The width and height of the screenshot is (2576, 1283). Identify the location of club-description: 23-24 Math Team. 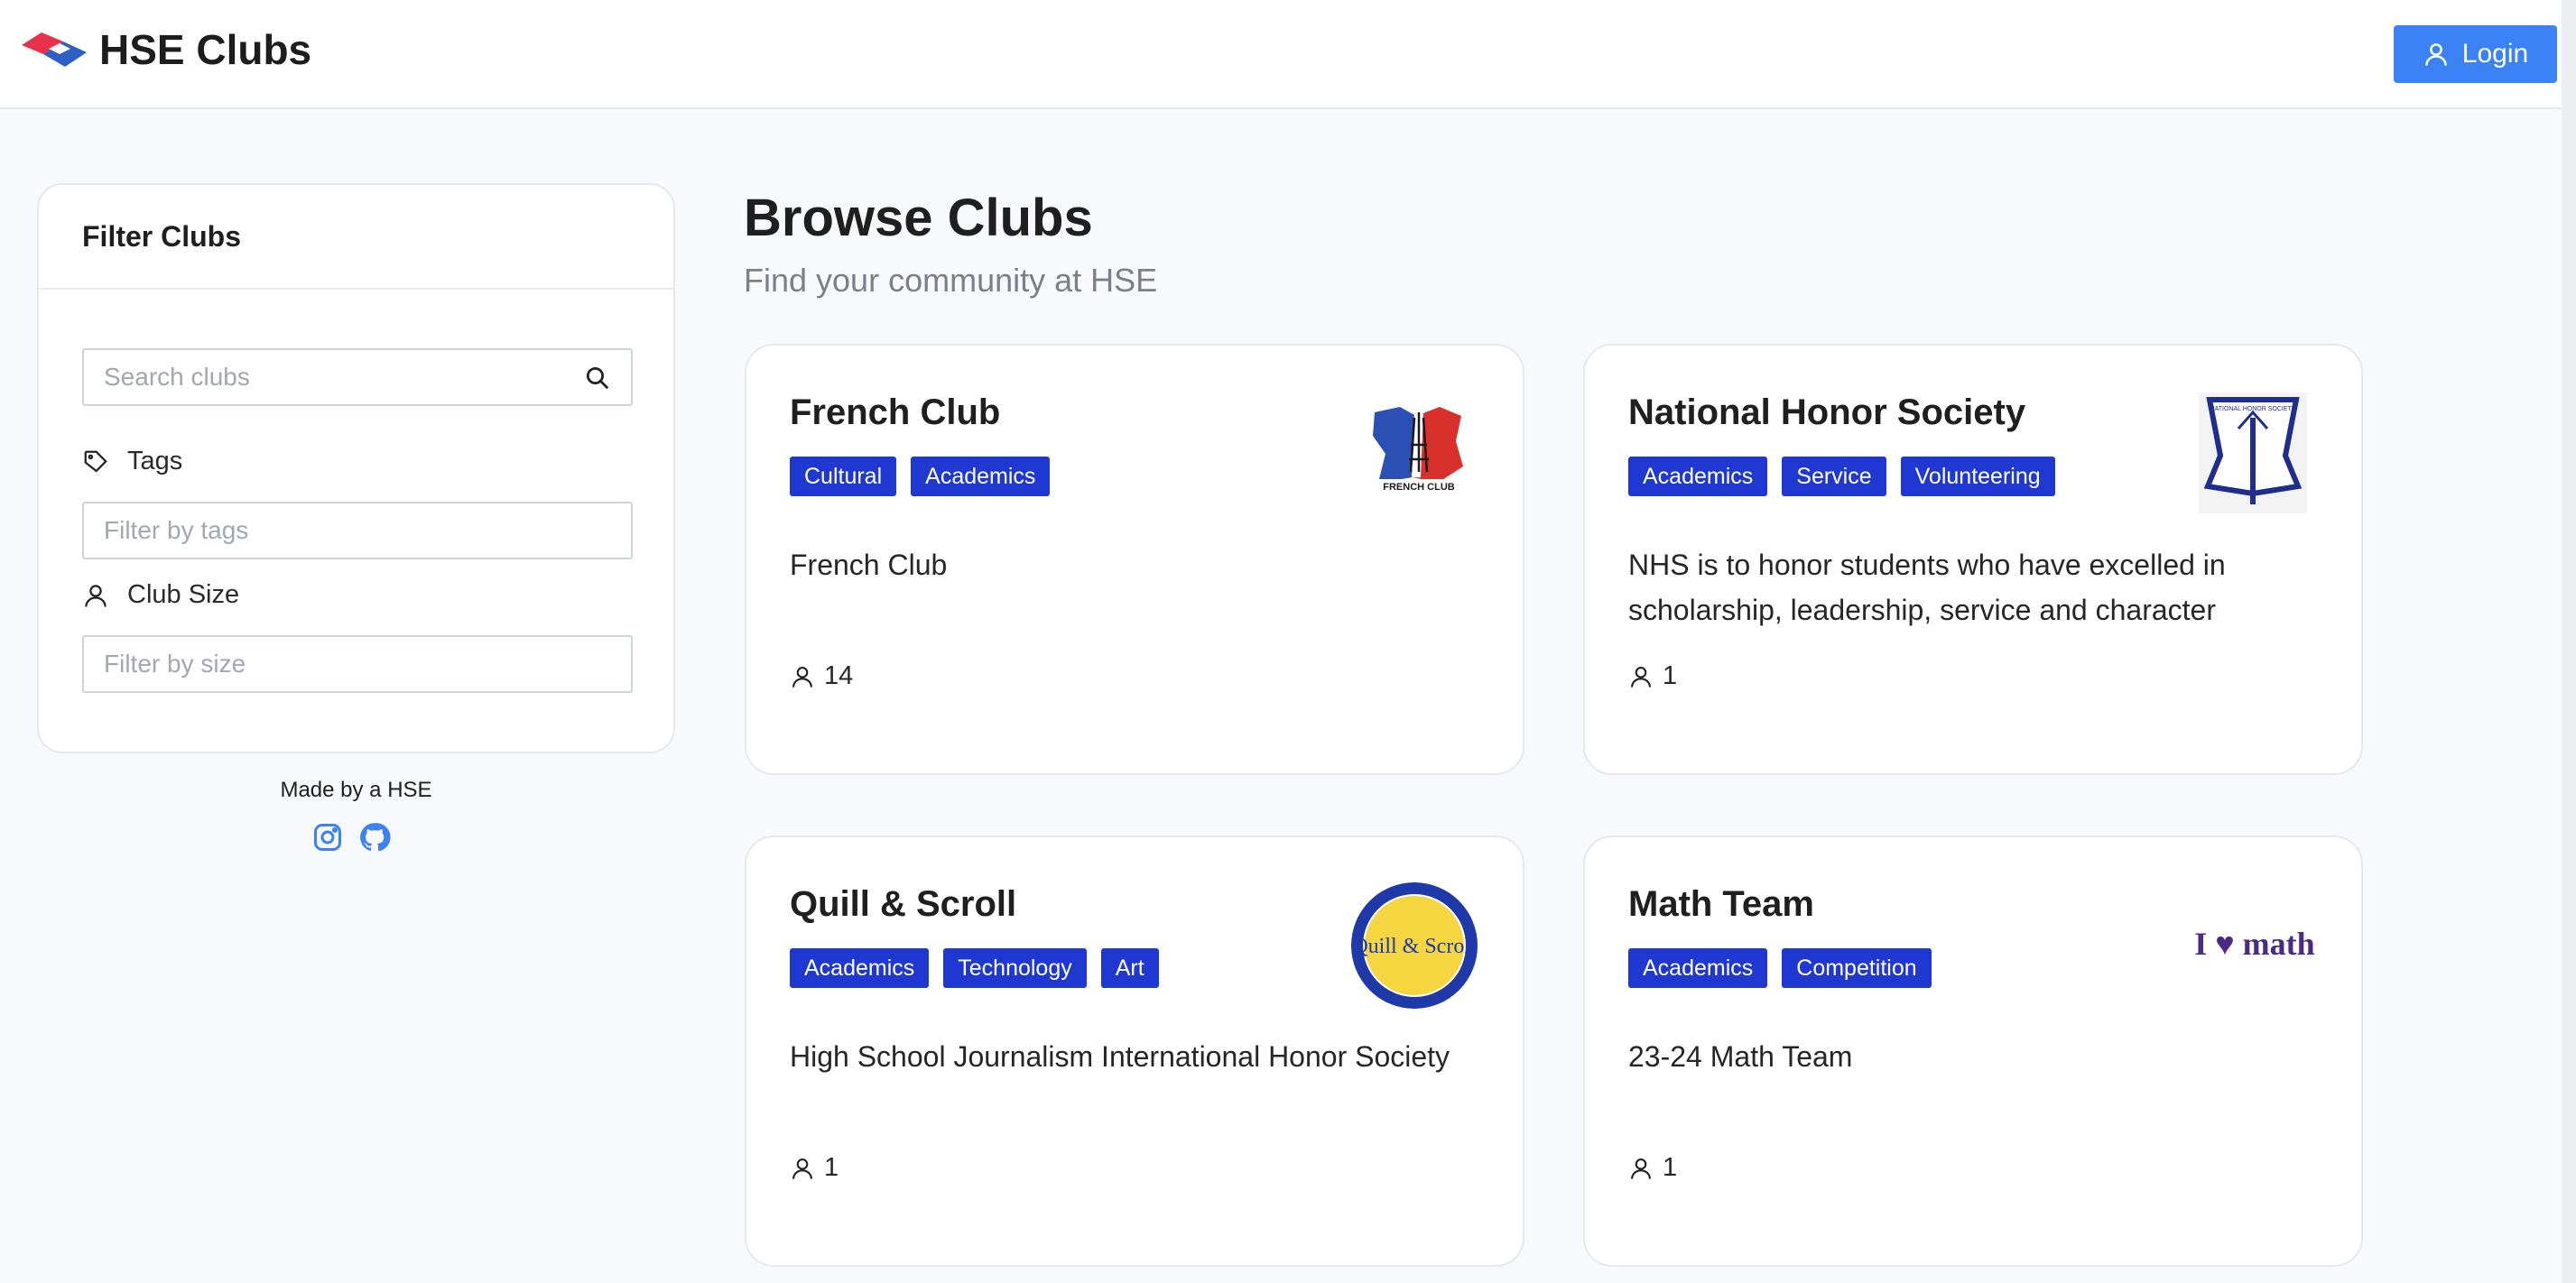
(1740, 1057).